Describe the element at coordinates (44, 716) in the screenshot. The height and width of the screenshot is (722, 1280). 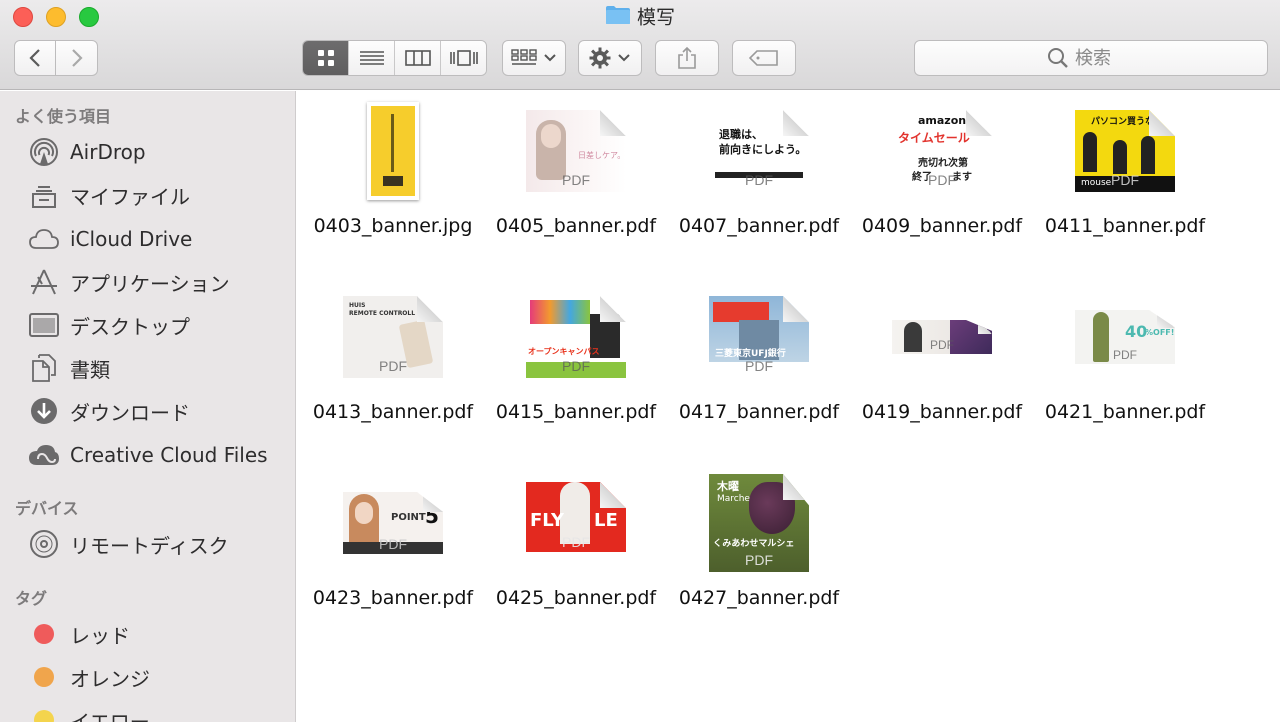
I see `yellow-tag-dot` at that location.